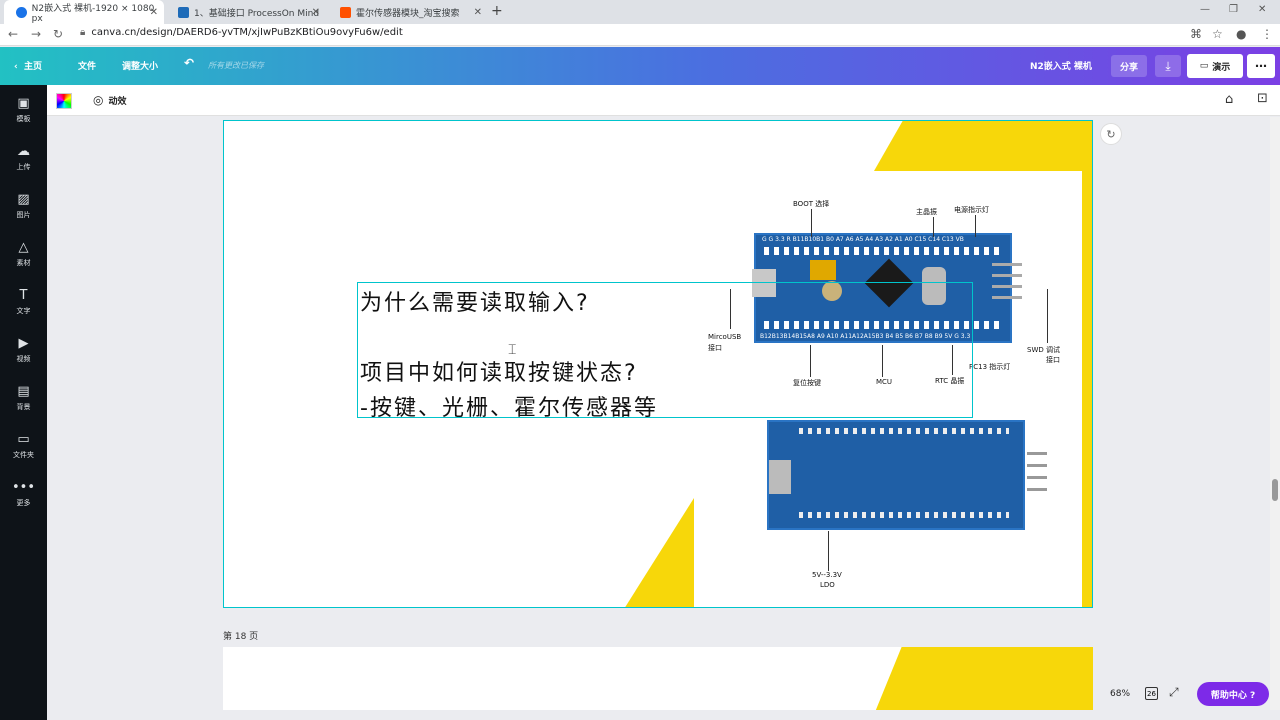 Image resolution: width=1280 pixels, height=720 pixels. I want to click on save-status: 所有更改已保存, so click(236, 65).